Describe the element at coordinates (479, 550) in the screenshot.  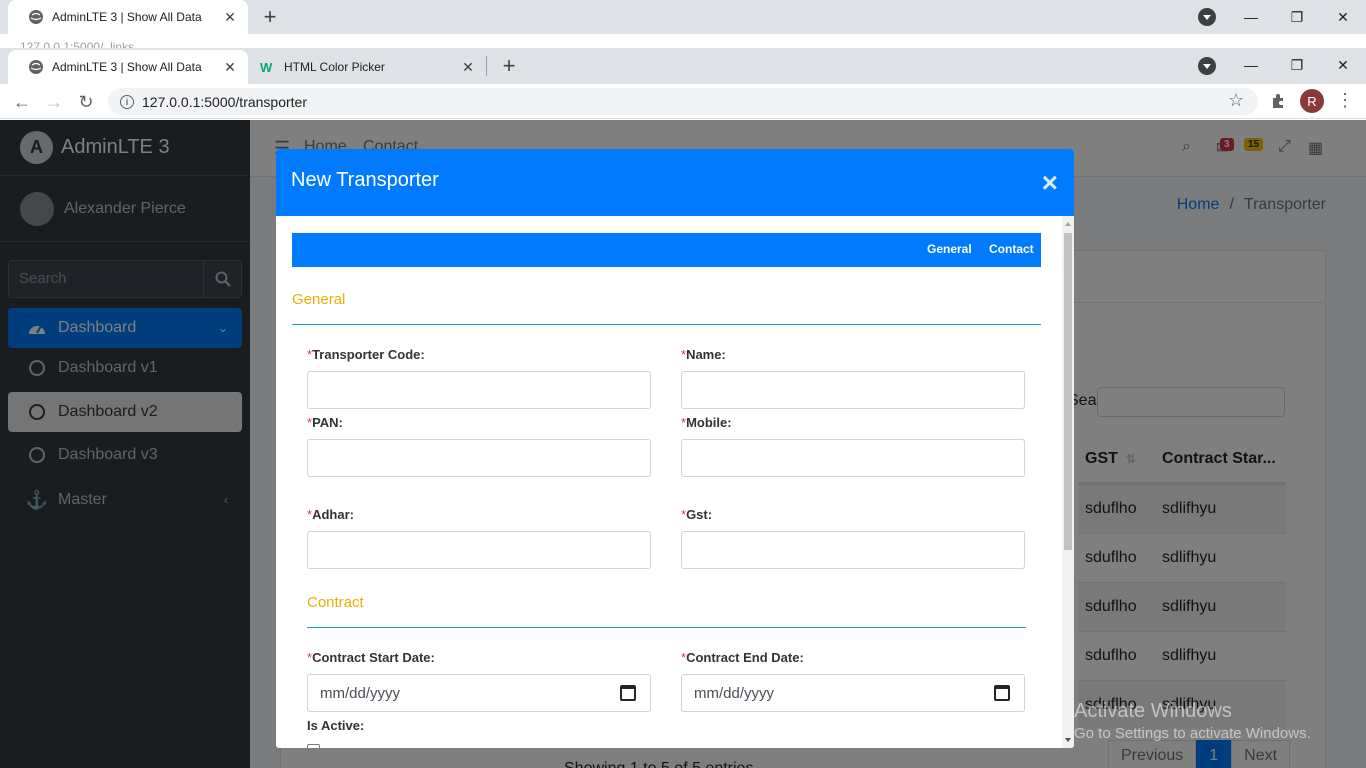
I see `adhar-input` at that location.